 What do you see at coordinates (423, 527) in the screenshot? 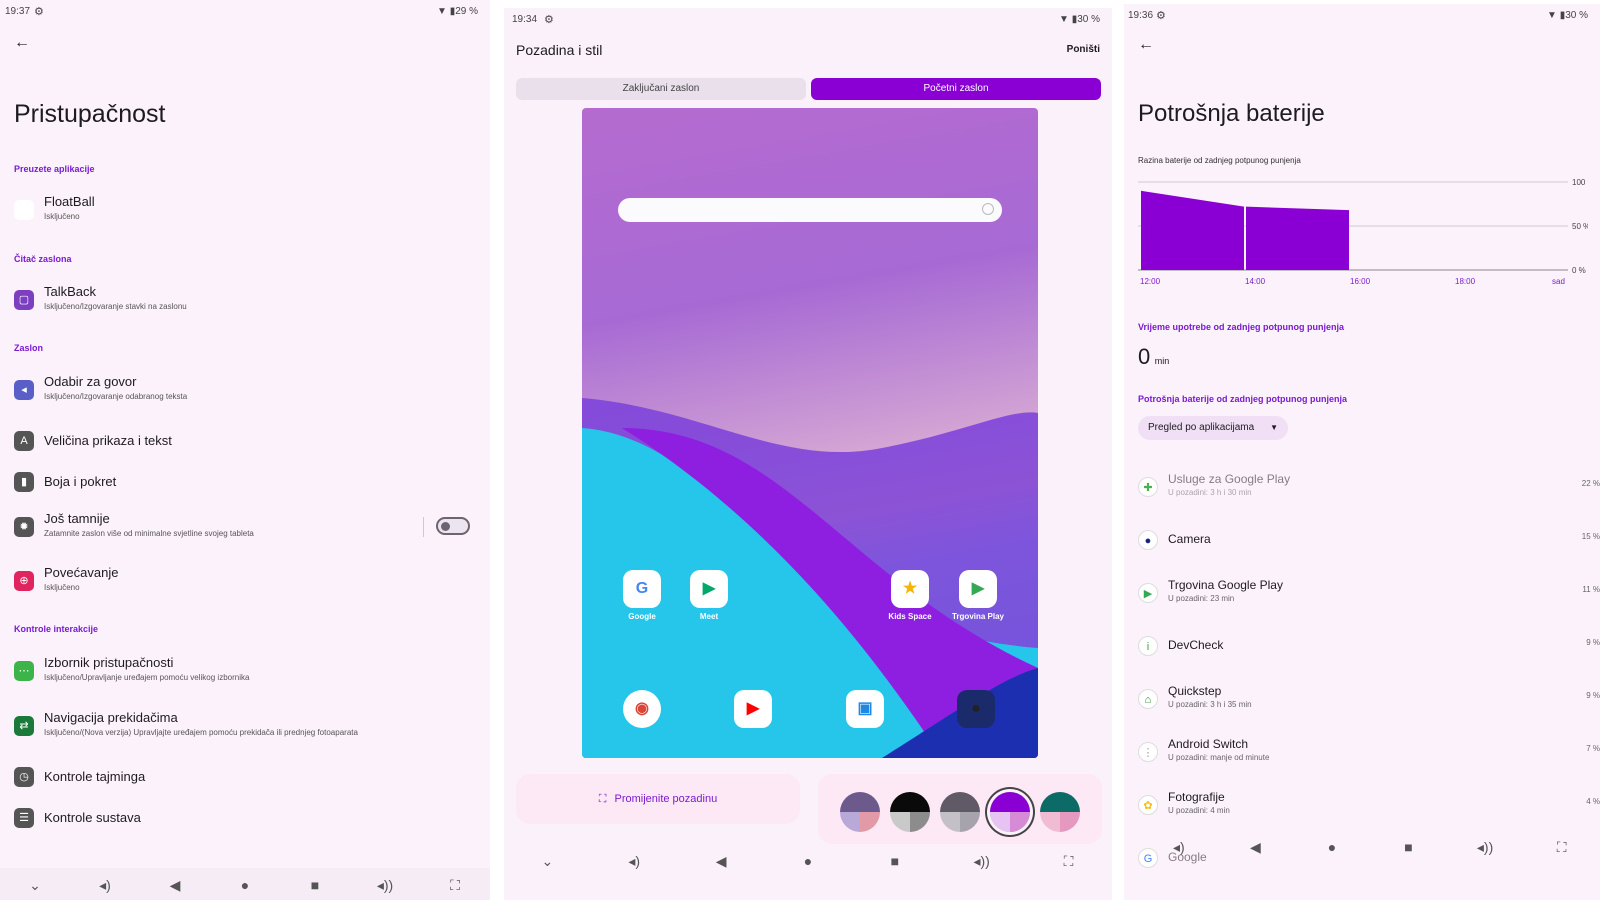
I see `toggle-divider` at bounding box center [423, 527].